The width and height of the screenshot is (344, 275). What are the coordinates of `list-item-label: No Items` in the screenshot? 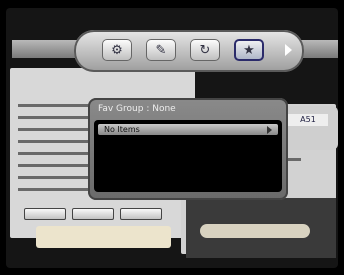 It's located at (122, 129).